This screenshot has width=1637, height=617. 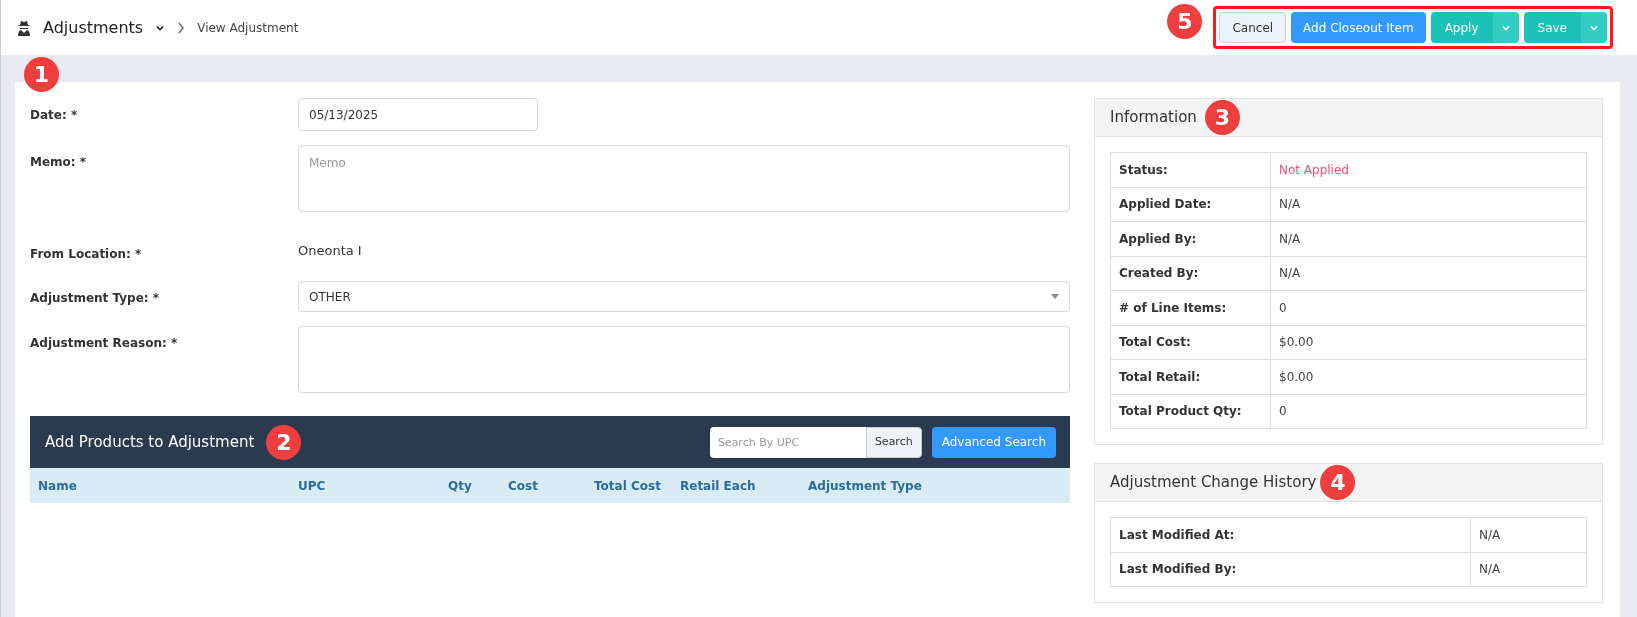 I want to click on field-label: Date: *, so click(x=54, y=115).